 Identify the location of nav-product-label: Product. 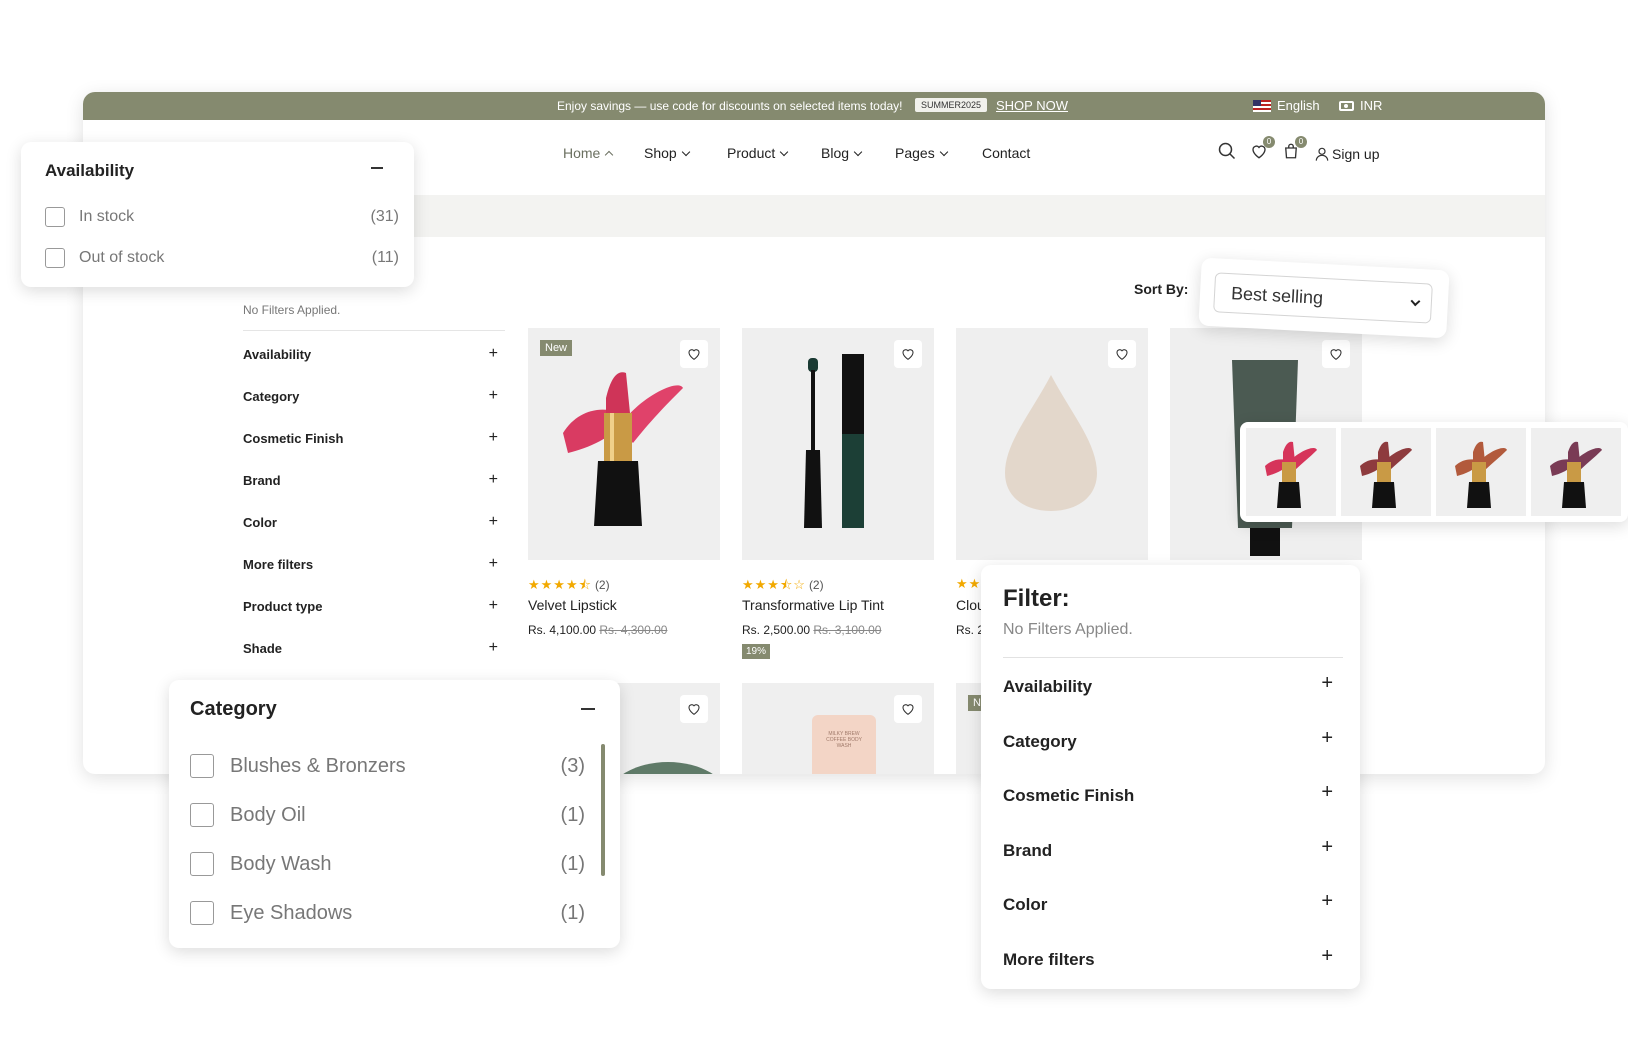
(751, 153).